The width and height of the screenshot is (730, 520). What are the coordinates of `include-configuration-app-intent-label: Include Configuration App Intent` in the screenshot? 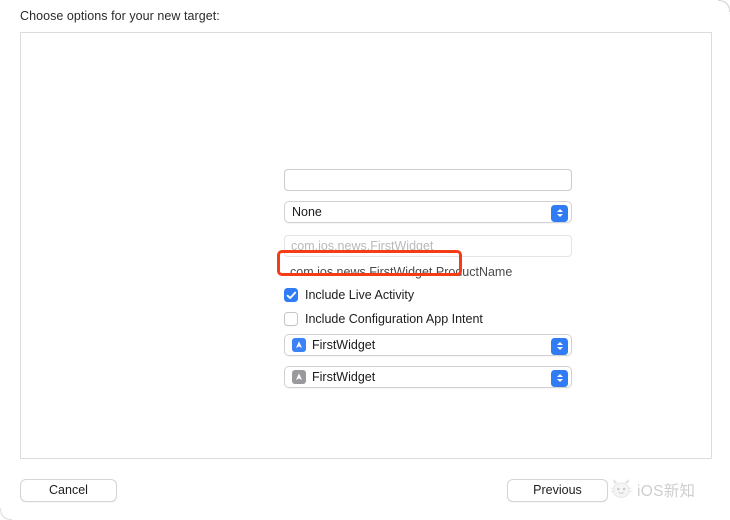 It's located at (394, 319).